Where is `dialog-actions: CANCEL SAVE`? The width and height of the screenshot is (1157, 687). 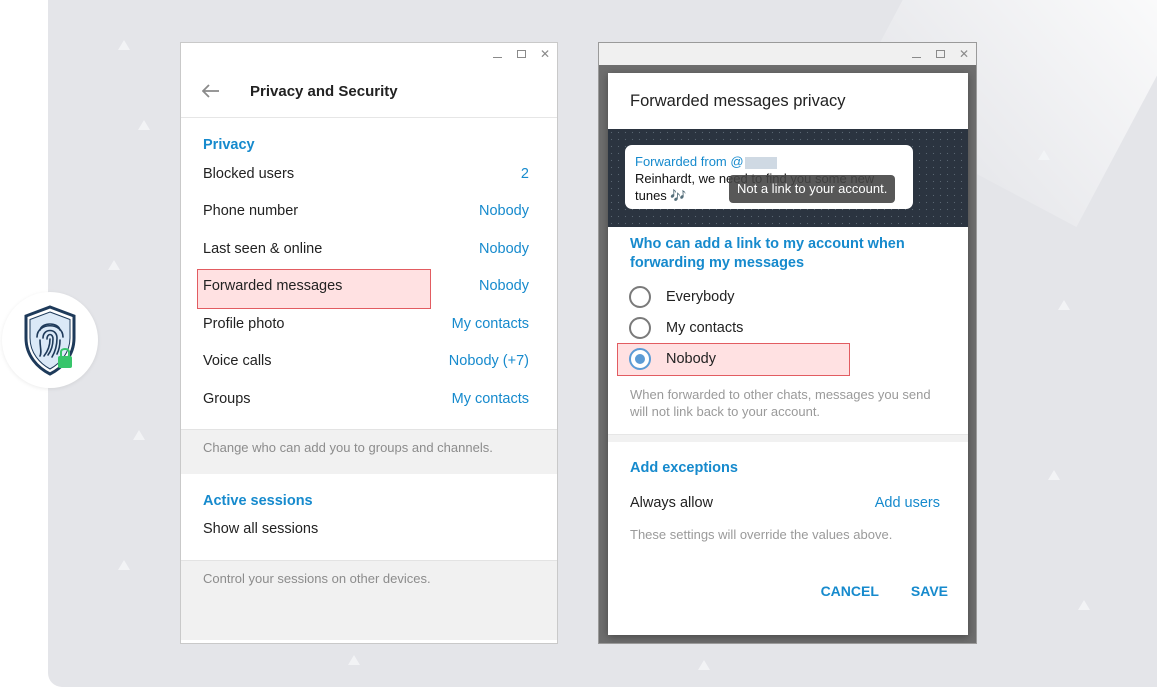 dialog-actions: CANCEL SAVE is located at coordinates (788, 583).